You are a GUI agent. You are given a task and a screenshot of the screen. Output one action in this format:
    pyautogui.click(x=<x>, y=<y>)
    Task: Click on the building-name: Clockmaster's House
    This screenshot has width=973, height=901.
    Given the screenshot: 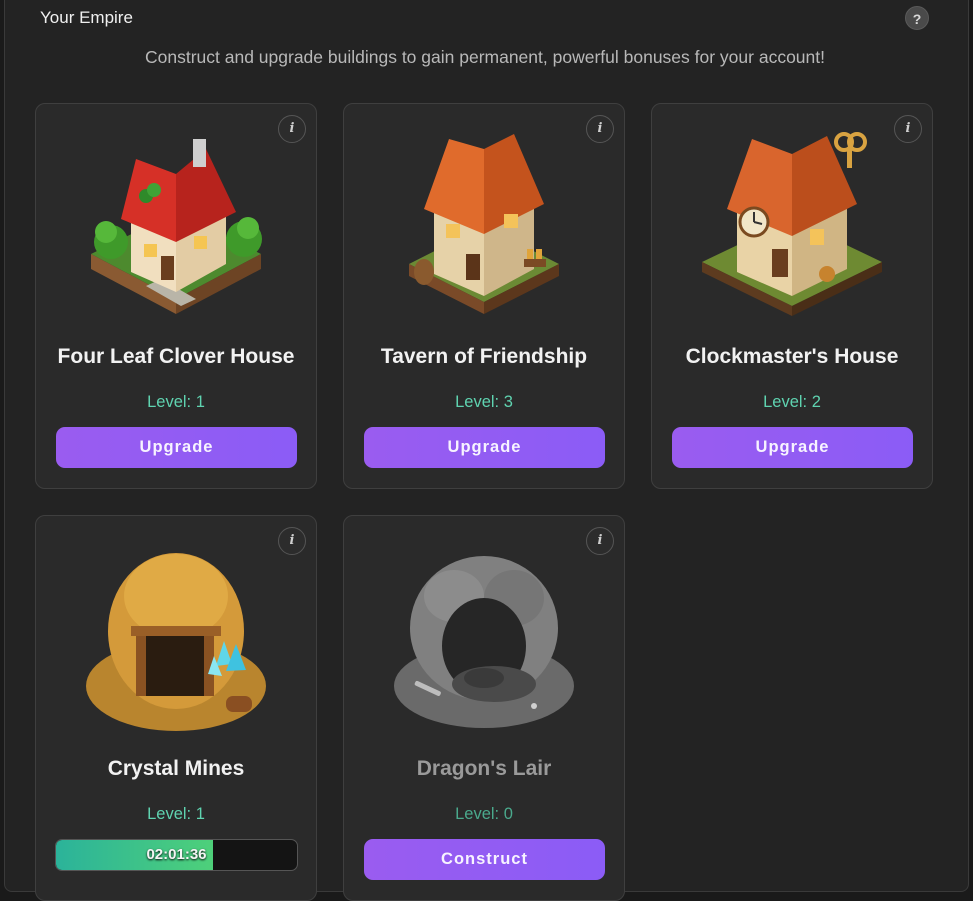 What is the action you would take?
    pyautogui.click(x=792, y=356)
    